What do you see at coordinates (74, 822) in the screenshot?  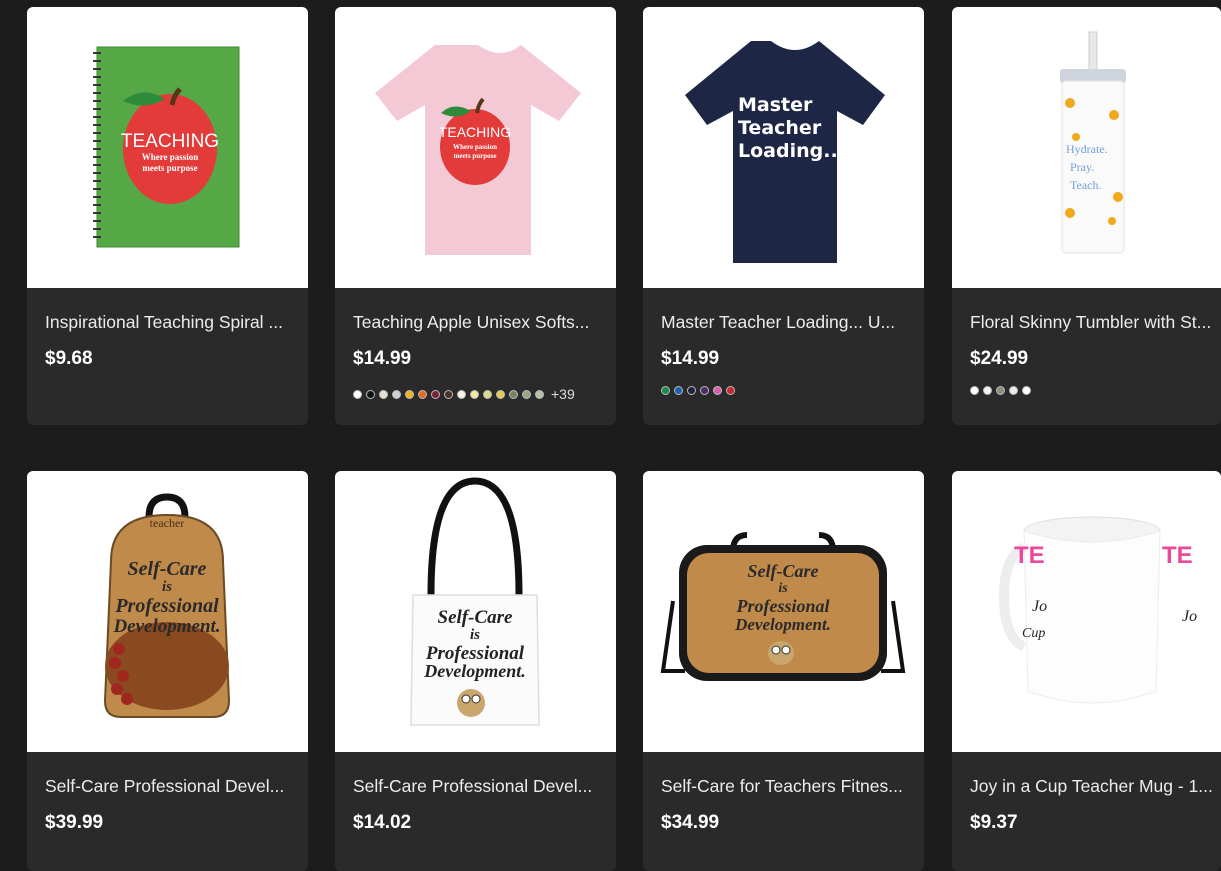 I see `product-price: $39.99` at bounding box center [74, 822].